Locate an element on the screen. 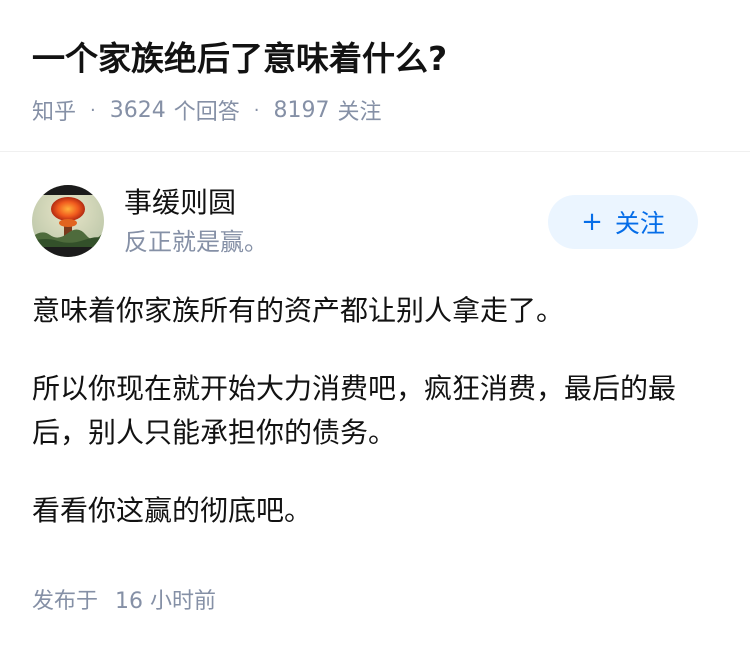 This screenshot has width=750, height=654. publish-time-prefix: 发布于 is located at coordinates (65, 601).